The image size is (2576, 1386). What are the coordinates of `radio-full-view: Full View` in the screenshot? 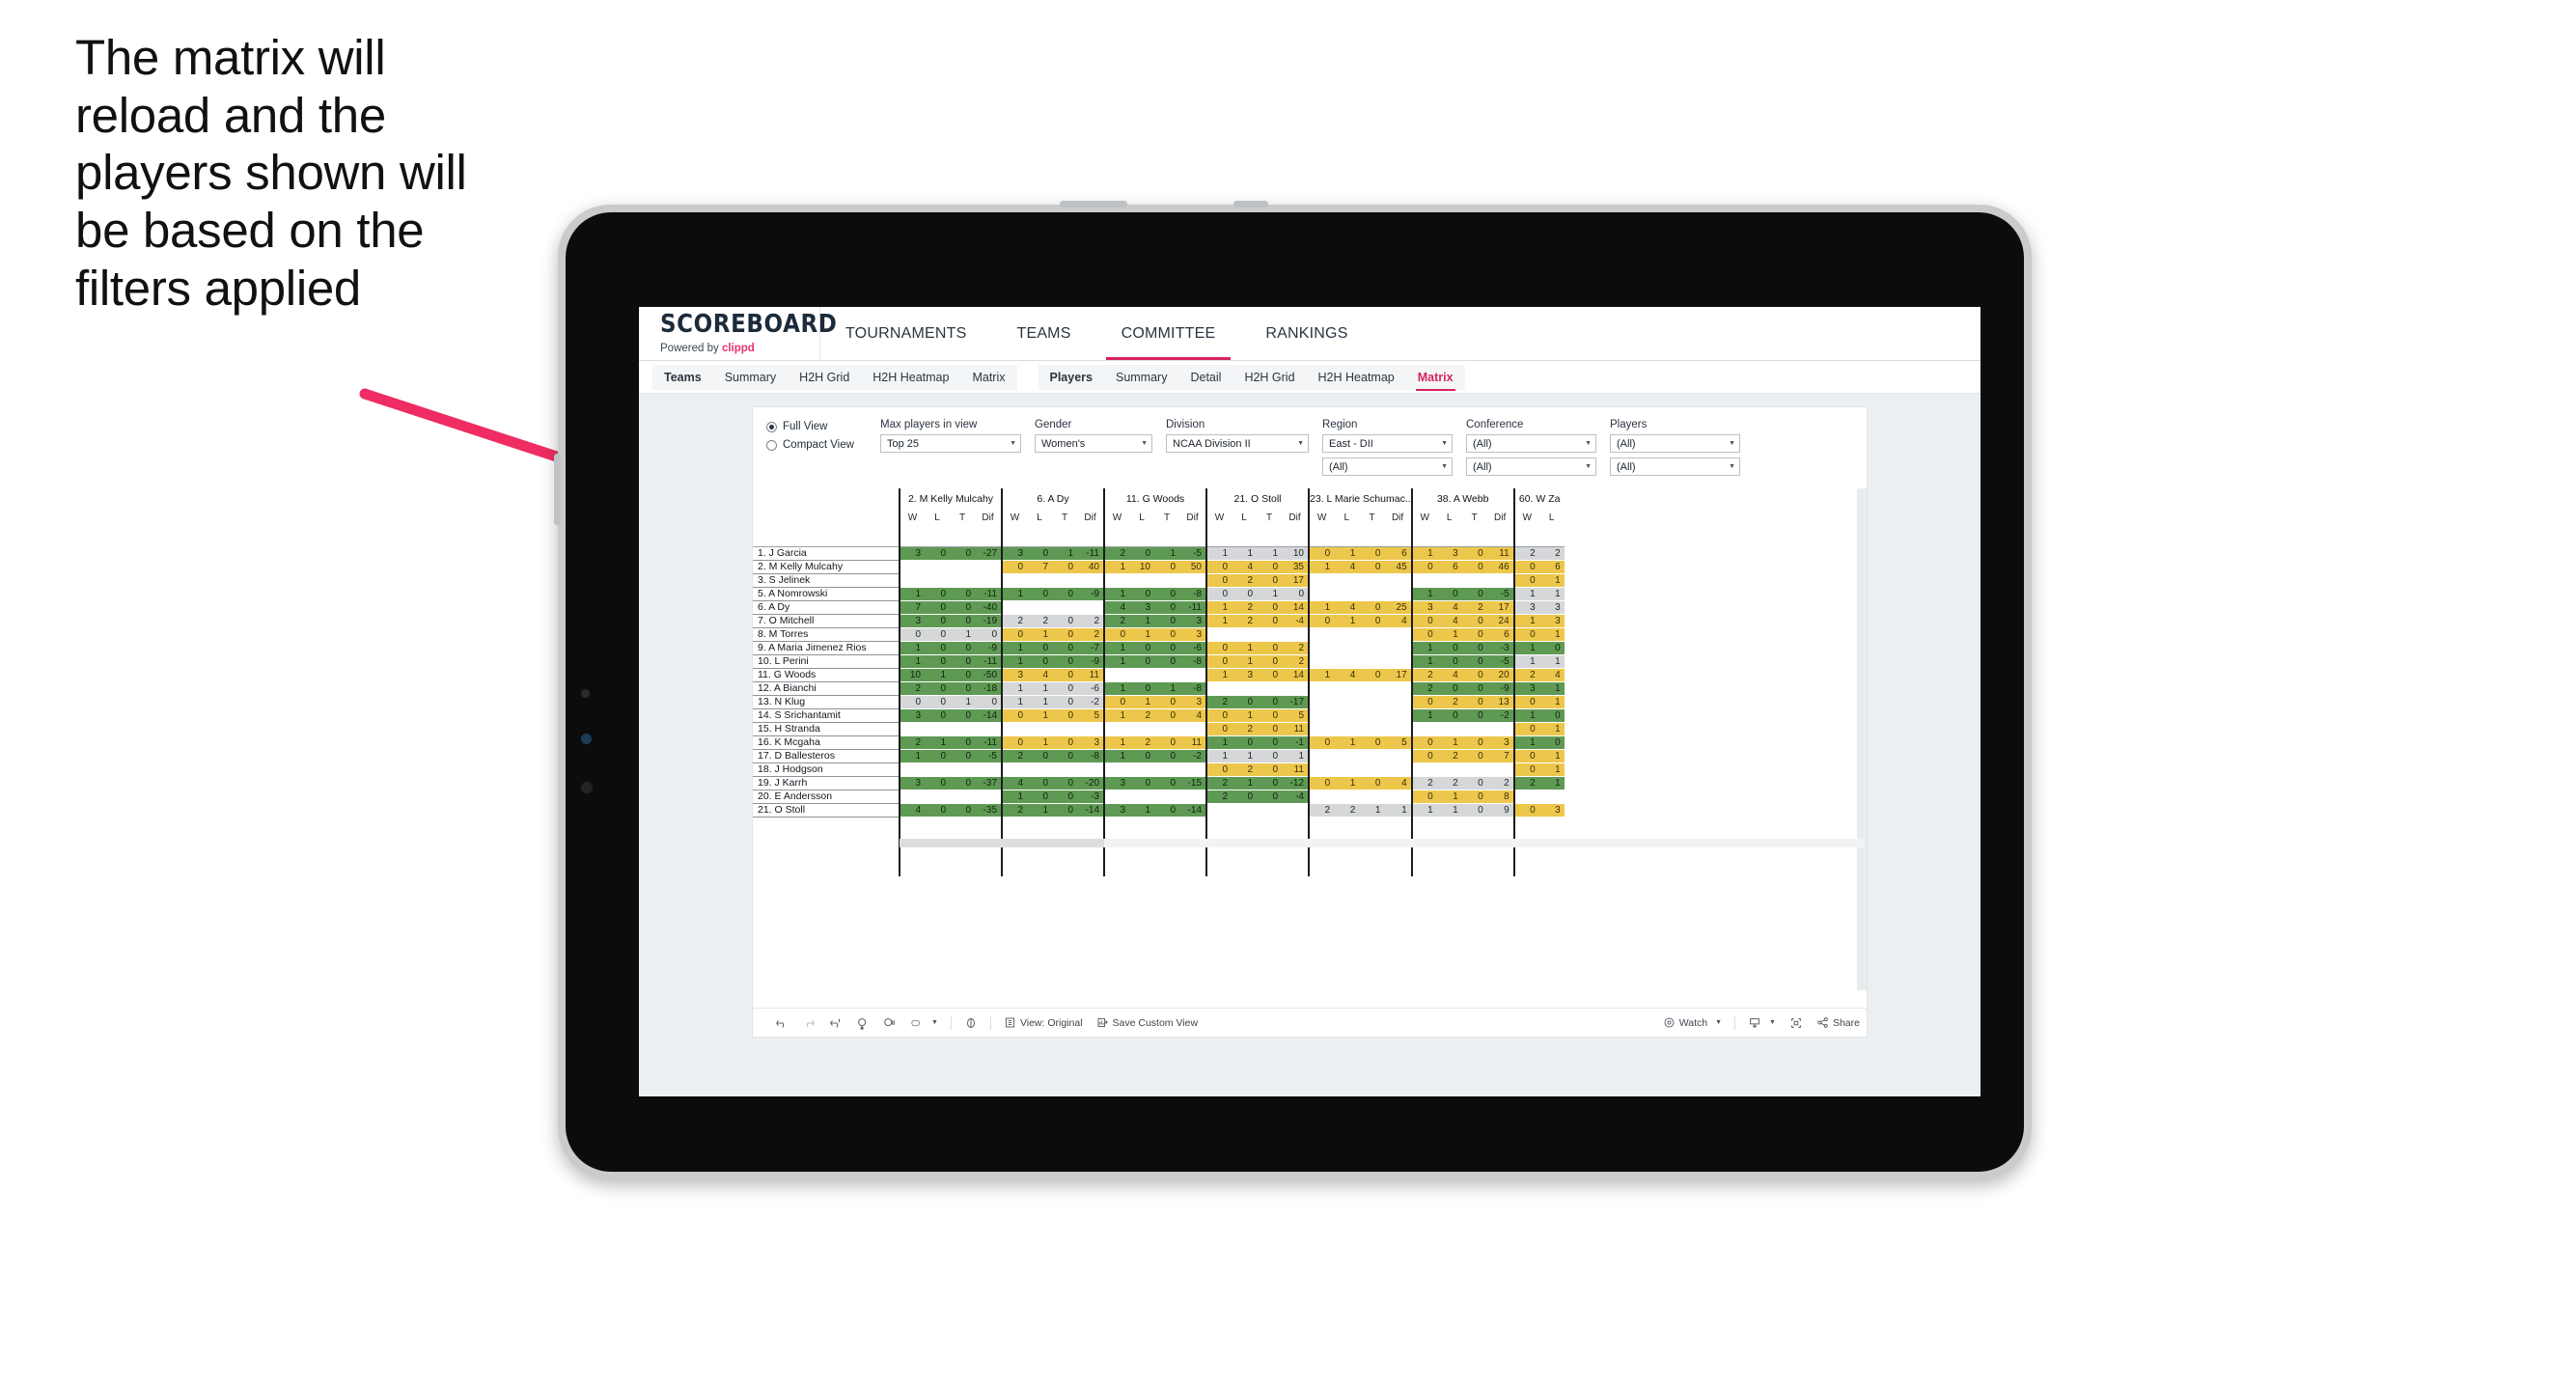 It's located at (823, 426).